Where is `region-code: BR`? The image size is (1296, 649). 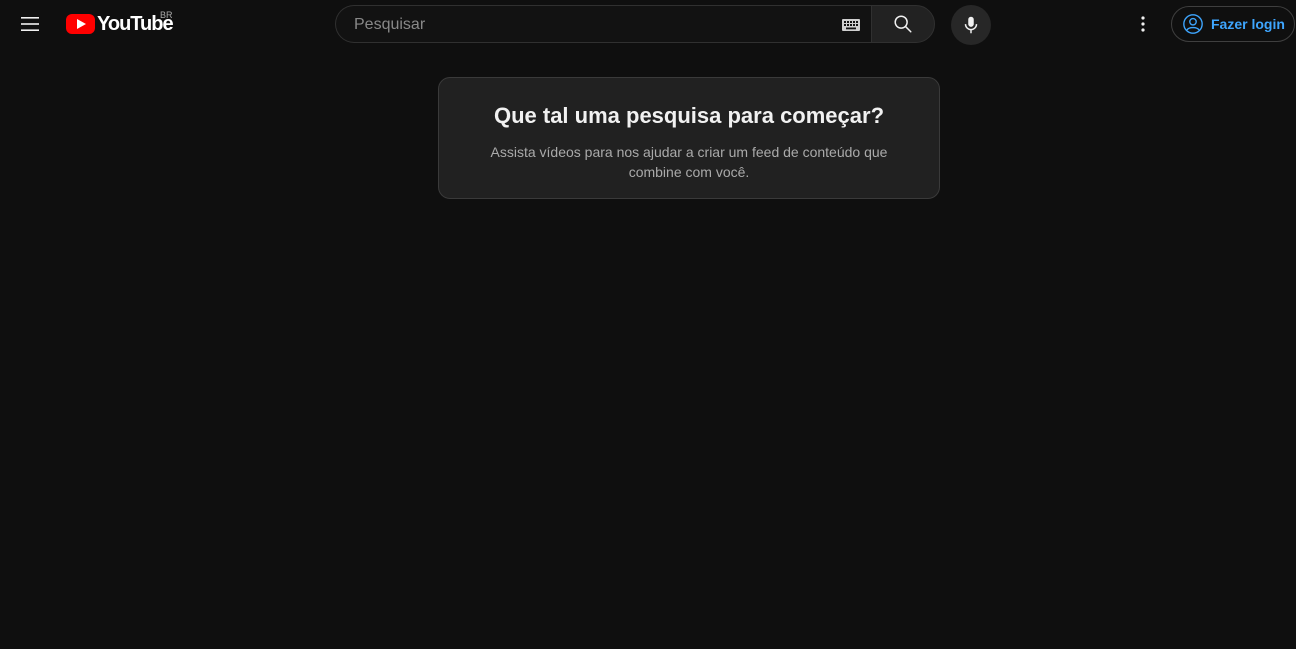
region-code: BR is located at coordinates (166, 15).